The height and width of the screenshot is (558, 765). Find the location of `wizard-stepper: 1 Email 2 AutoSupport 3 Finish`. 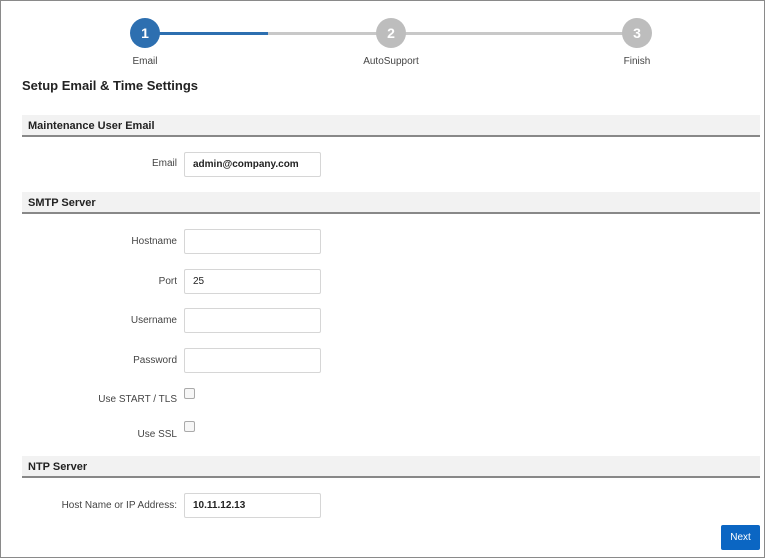

wizard-stepper: 1 Email 2 AutoSupport 3 Finish is located at coordinates (383, 36).